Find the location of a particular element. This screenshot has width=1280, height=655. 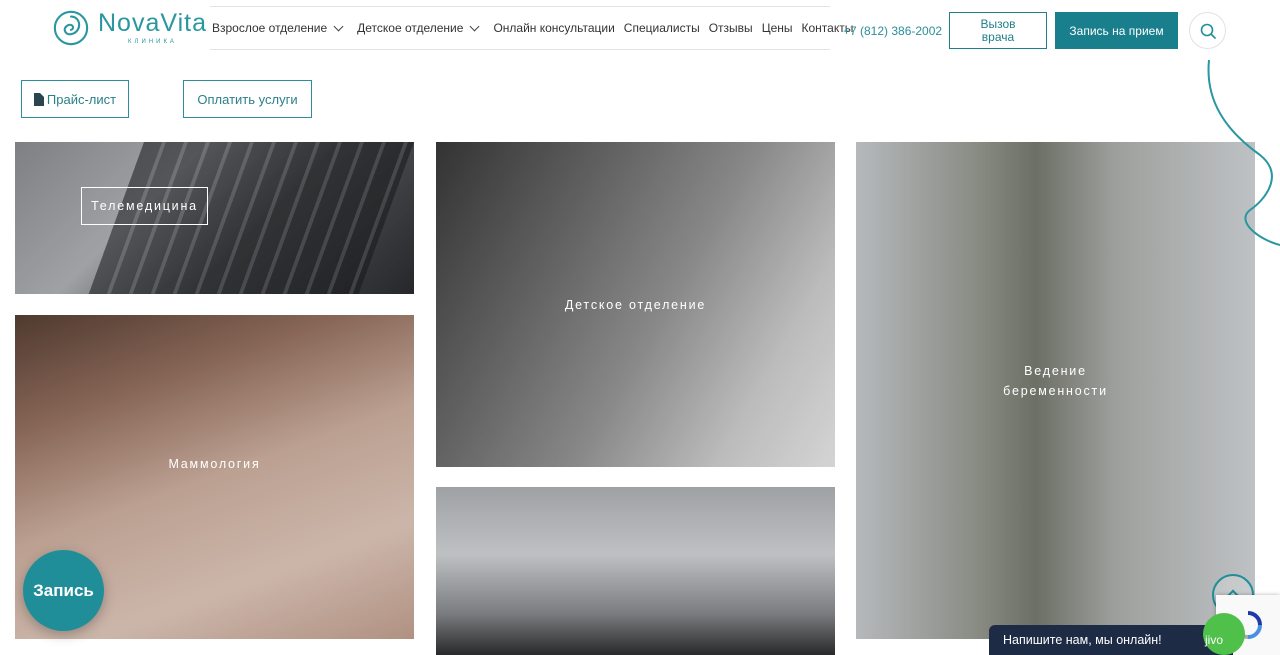

search-icon is located at coordinates (1208, 31).